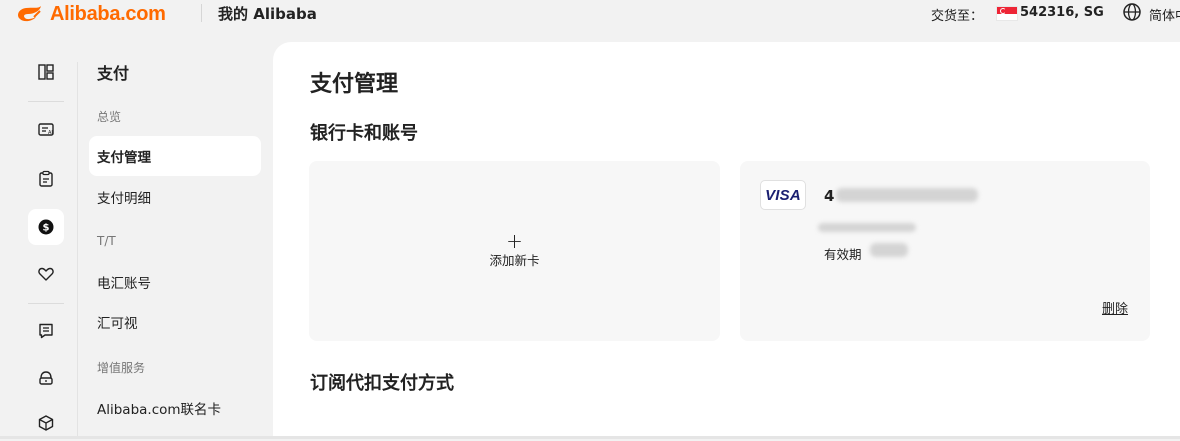 The height and width of the screenshot is (441, 1180). I want to click on singapore-flag-icon, so click(1007, 13).